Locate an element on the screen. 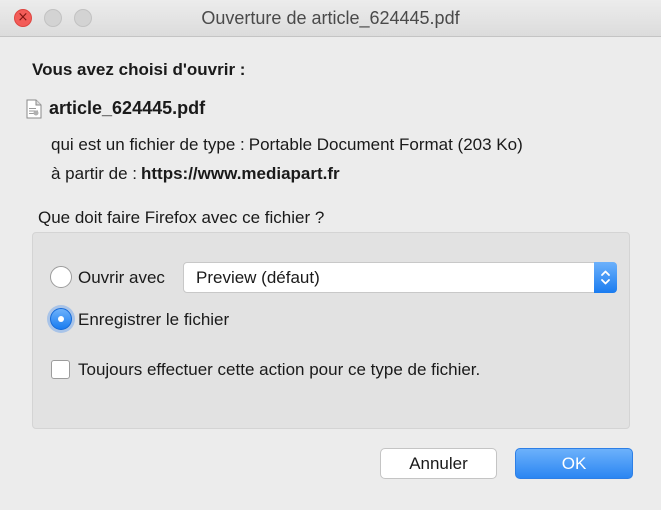  chevron-up-down-icon is located at coordinates (605, 277).